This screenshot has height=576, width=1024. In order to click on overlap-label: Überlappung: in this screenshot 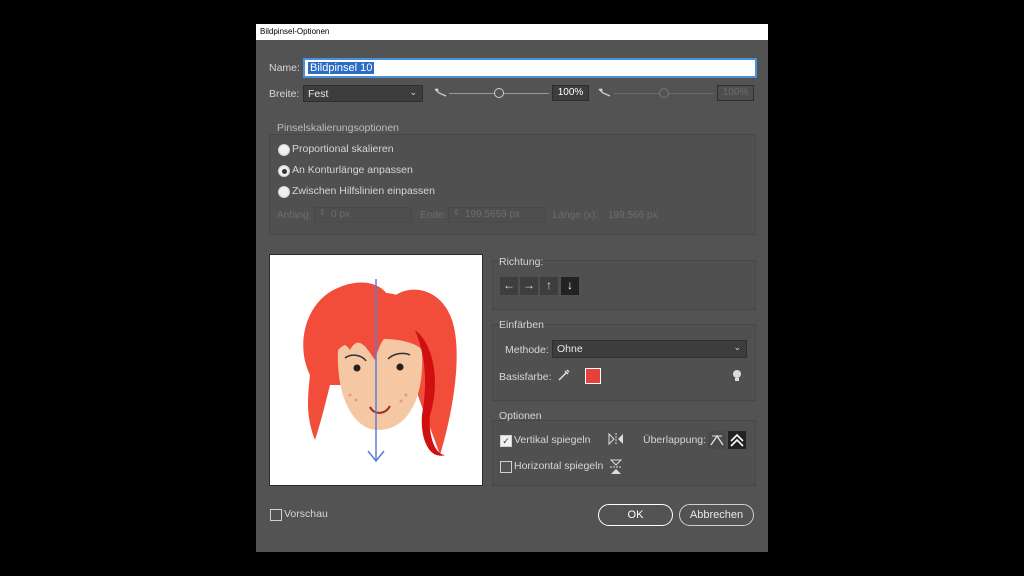, I will do `click(675, 440)`.